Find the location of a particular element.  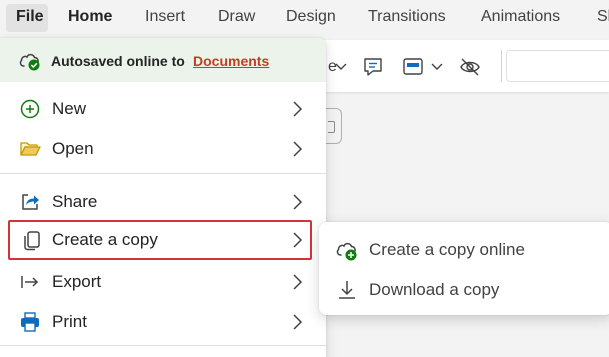

documents-link: Documents is located at coordinates (231, 61).